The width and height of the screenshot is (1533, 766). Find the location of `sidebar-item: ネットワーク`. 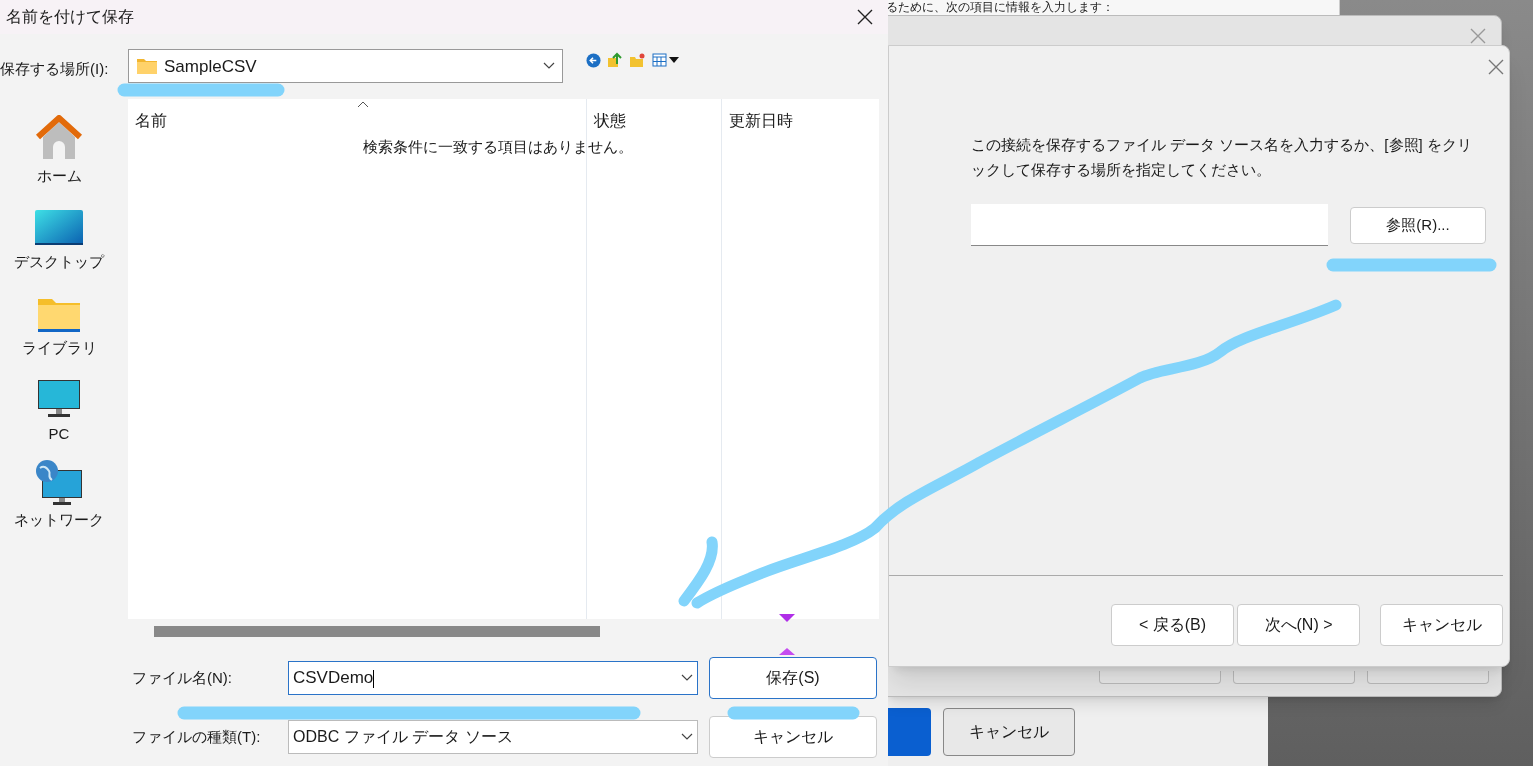

sidebar-item: ネットワーク is located at coordinates (59, 491).